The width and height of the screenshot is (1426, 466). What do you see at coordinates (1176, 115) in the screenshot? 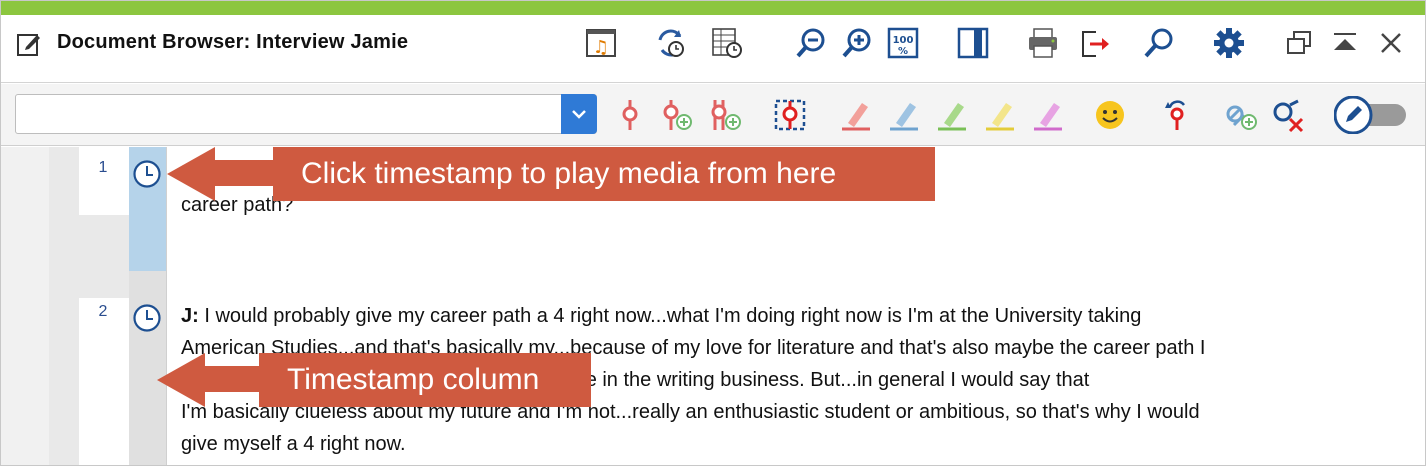
I see `undo-code-icon` at bounding box center [1176, 115].